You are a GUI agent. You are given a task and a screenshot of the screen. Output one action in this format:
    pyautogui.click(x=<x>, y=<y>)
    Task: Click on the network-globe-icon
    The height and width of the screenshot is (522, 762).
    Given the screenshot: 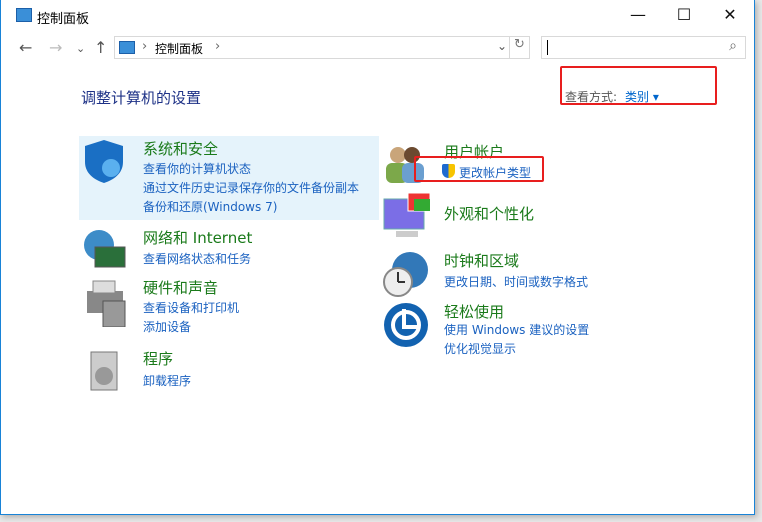 What is the action you would take?
    pyautogui.click(x=104, y=250)
    